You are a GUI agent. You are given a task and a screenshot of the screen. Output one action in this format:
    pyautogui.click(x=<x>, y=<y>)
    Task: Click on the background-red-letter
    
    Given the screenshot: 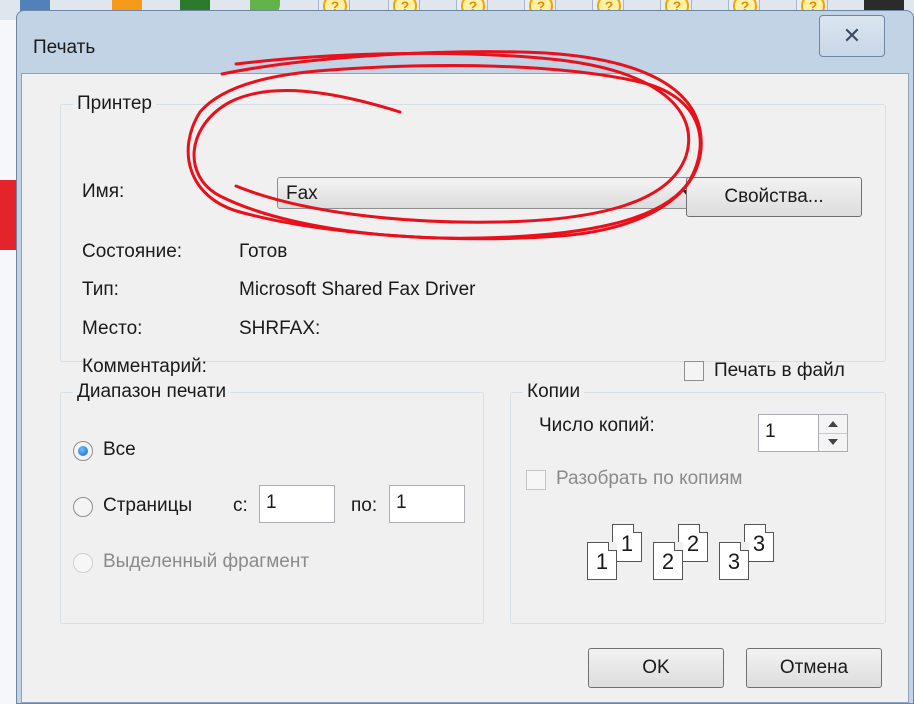 What is the action you would take?
    pyautogui.click(x=8, y=215)
    